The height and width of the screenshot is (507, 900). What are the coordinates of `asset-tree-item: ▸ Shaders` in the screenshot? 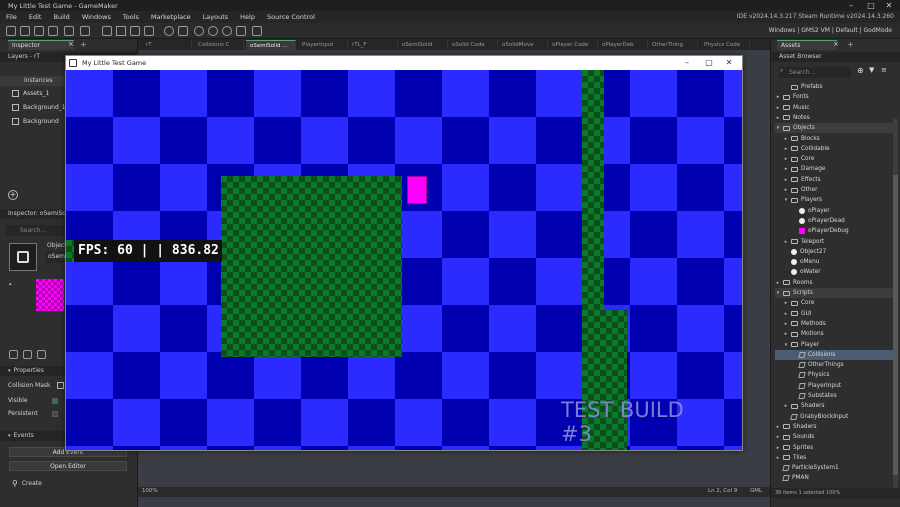 It's located at (834, 427).